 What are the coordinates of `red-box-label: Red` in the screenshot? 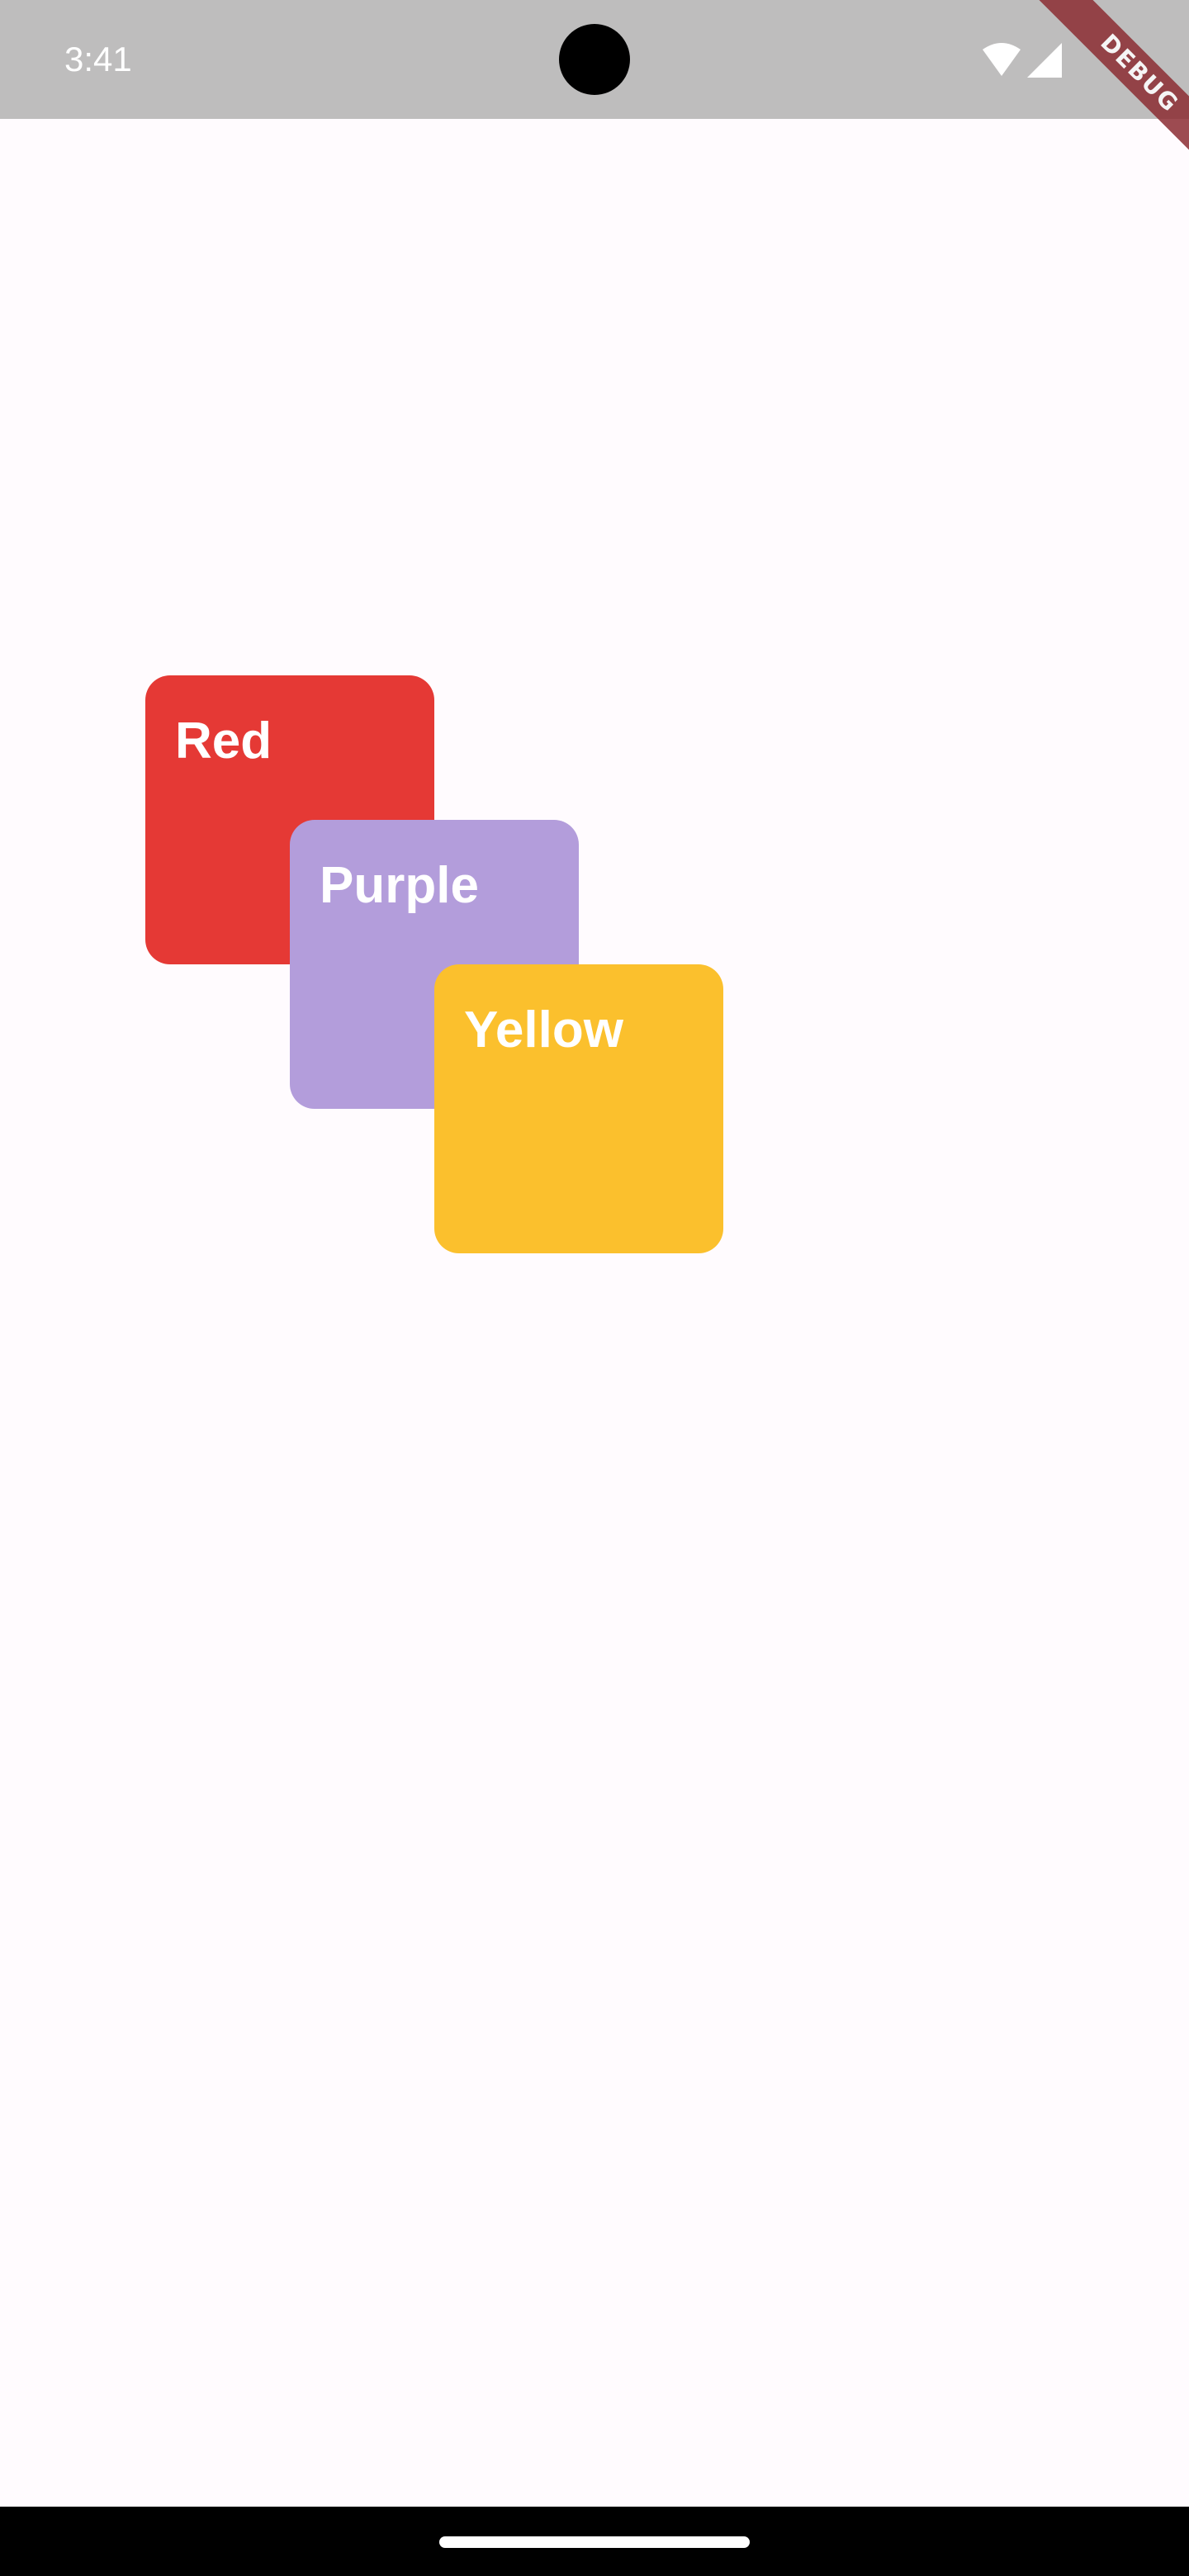 It's located at (223, 741).